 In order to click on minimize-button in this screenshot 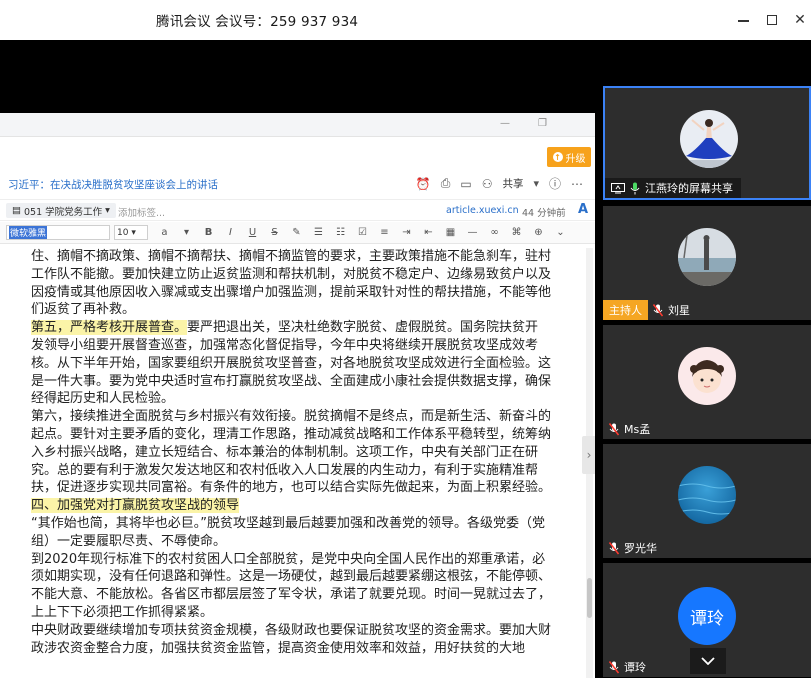, I will do `click(743, 20)`.